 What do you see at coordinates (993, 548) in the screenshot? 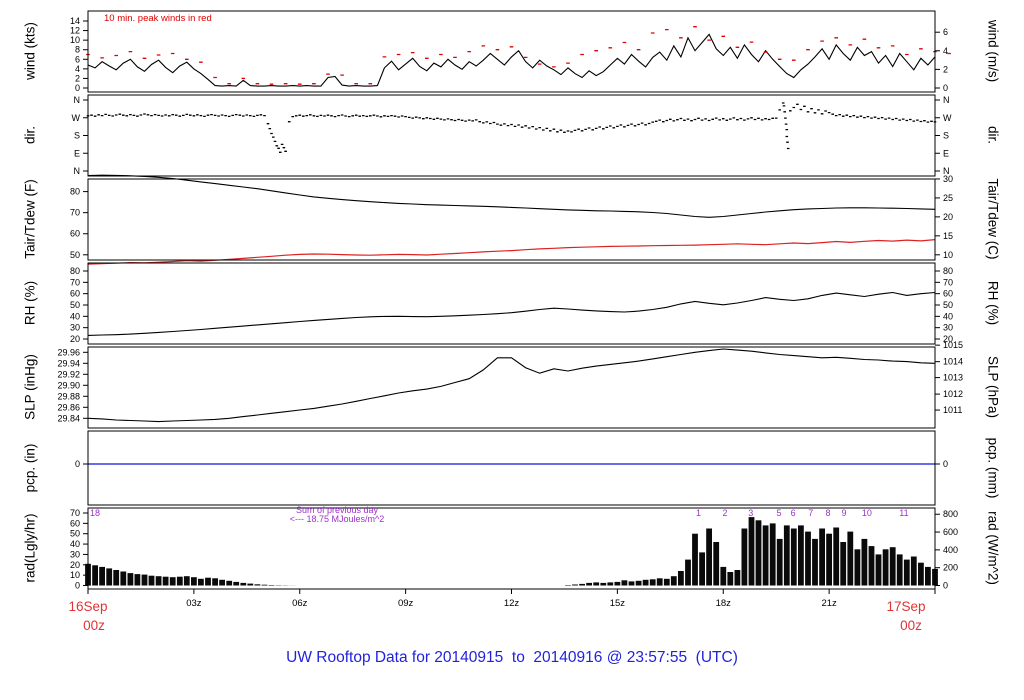
I see `y-axis-label-rad-right: rad (W/m^2)` at bounding box center [993, 548].